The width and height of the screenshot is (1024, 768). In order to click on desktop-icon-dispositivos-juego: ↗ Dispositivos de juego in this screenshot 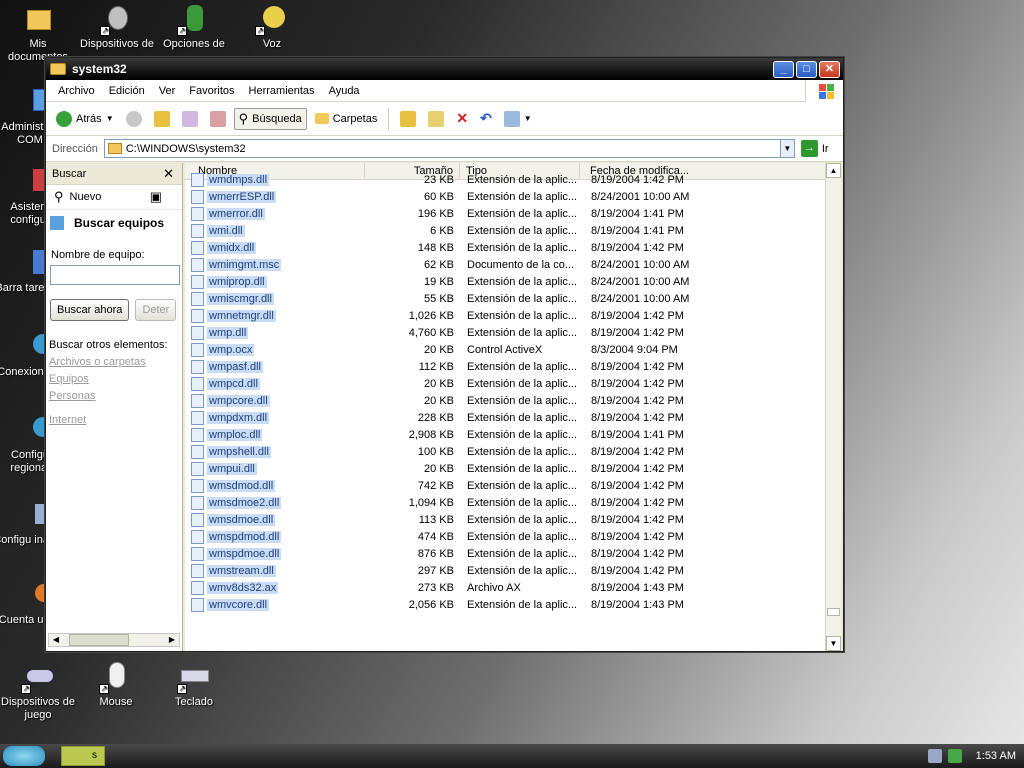, I will do `click(39, 691)`.